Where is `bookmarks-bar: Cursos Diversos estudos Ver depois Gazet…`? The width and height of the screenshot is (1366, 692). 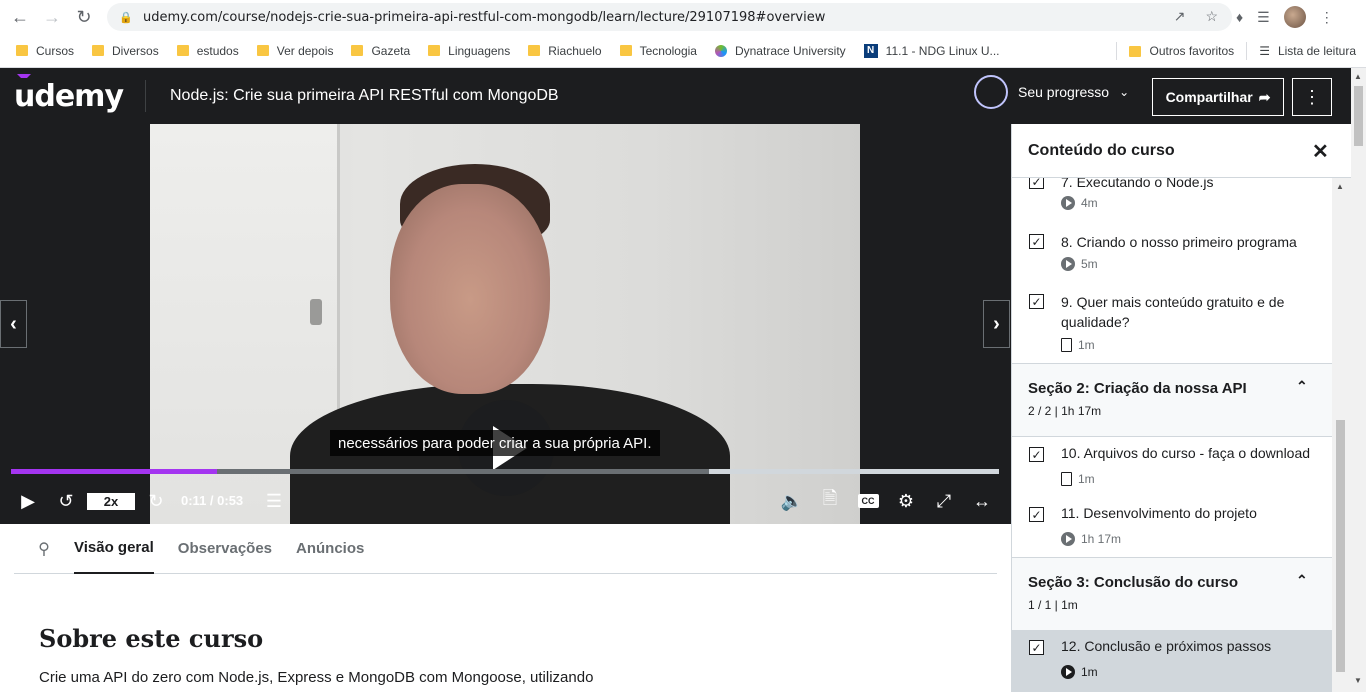
bookmarks-bar: Cursos Diversos estudos Ver depois Gazet… is located at coordinates (683, 51).